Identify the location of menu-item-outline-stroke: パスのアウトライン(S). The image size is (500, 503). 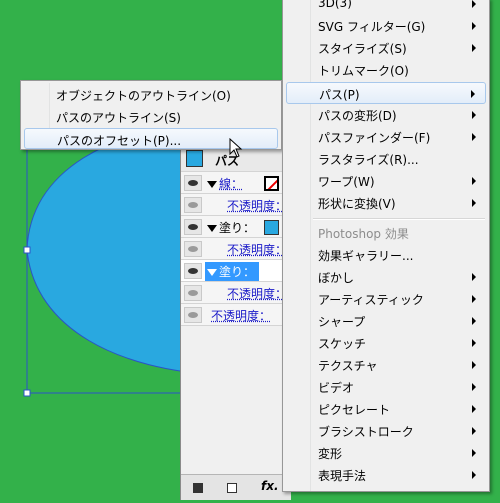
(151, 116).